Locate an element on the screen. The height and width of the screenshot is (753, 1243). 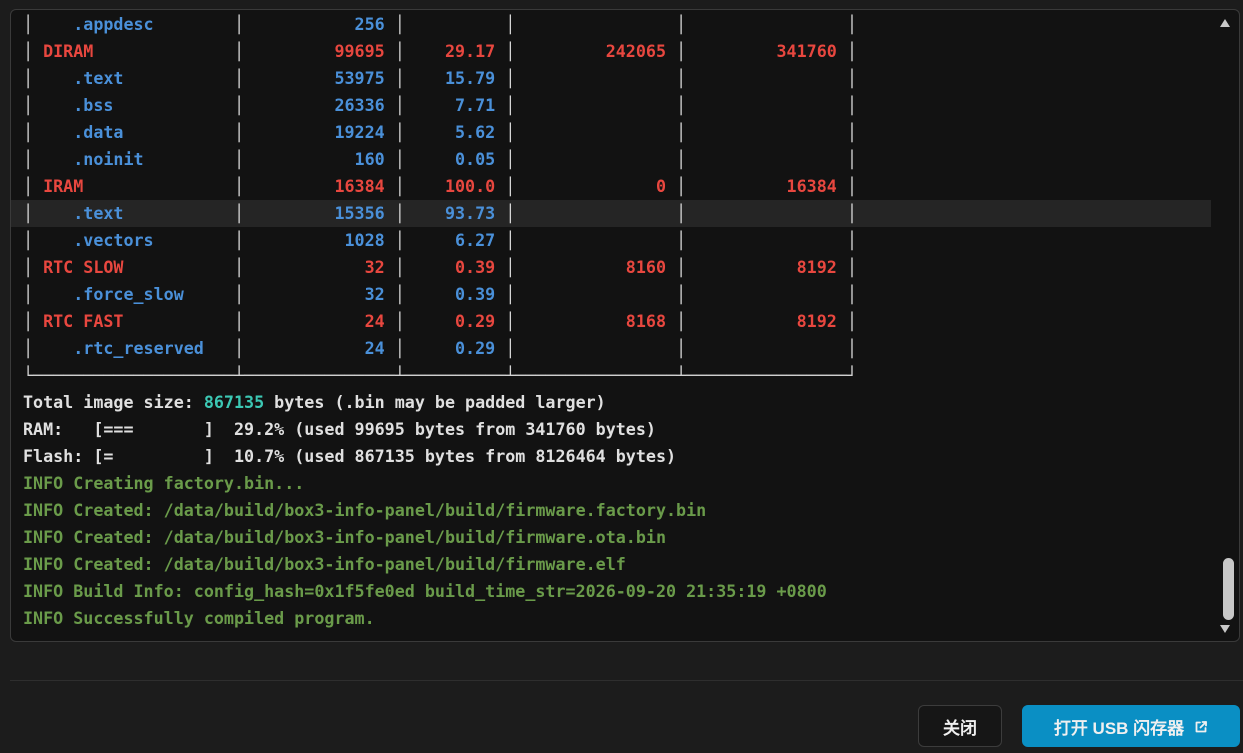
log-line: │ IRAM │ 16384 │ 100.0 │ 0 │ 16384 │ is located at coordinates (617, 186).